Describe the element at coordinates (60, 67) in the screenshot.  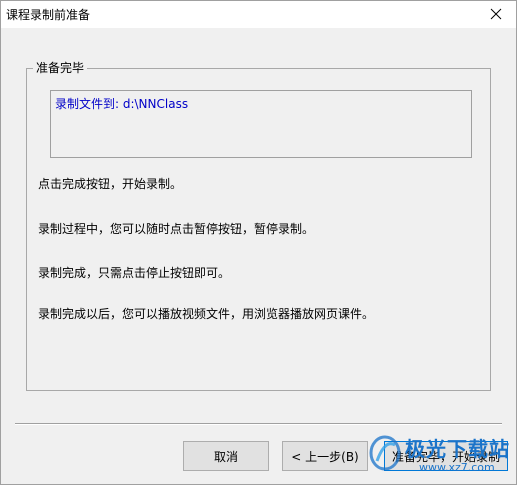
I see `groupbox-legend: 准备完毕` at that location.